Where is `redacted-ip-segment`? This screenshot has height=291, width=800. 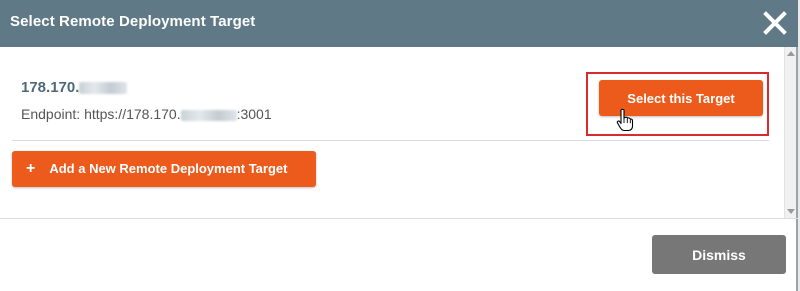
redacted-ip-segment is located at coordinates (103, 88).